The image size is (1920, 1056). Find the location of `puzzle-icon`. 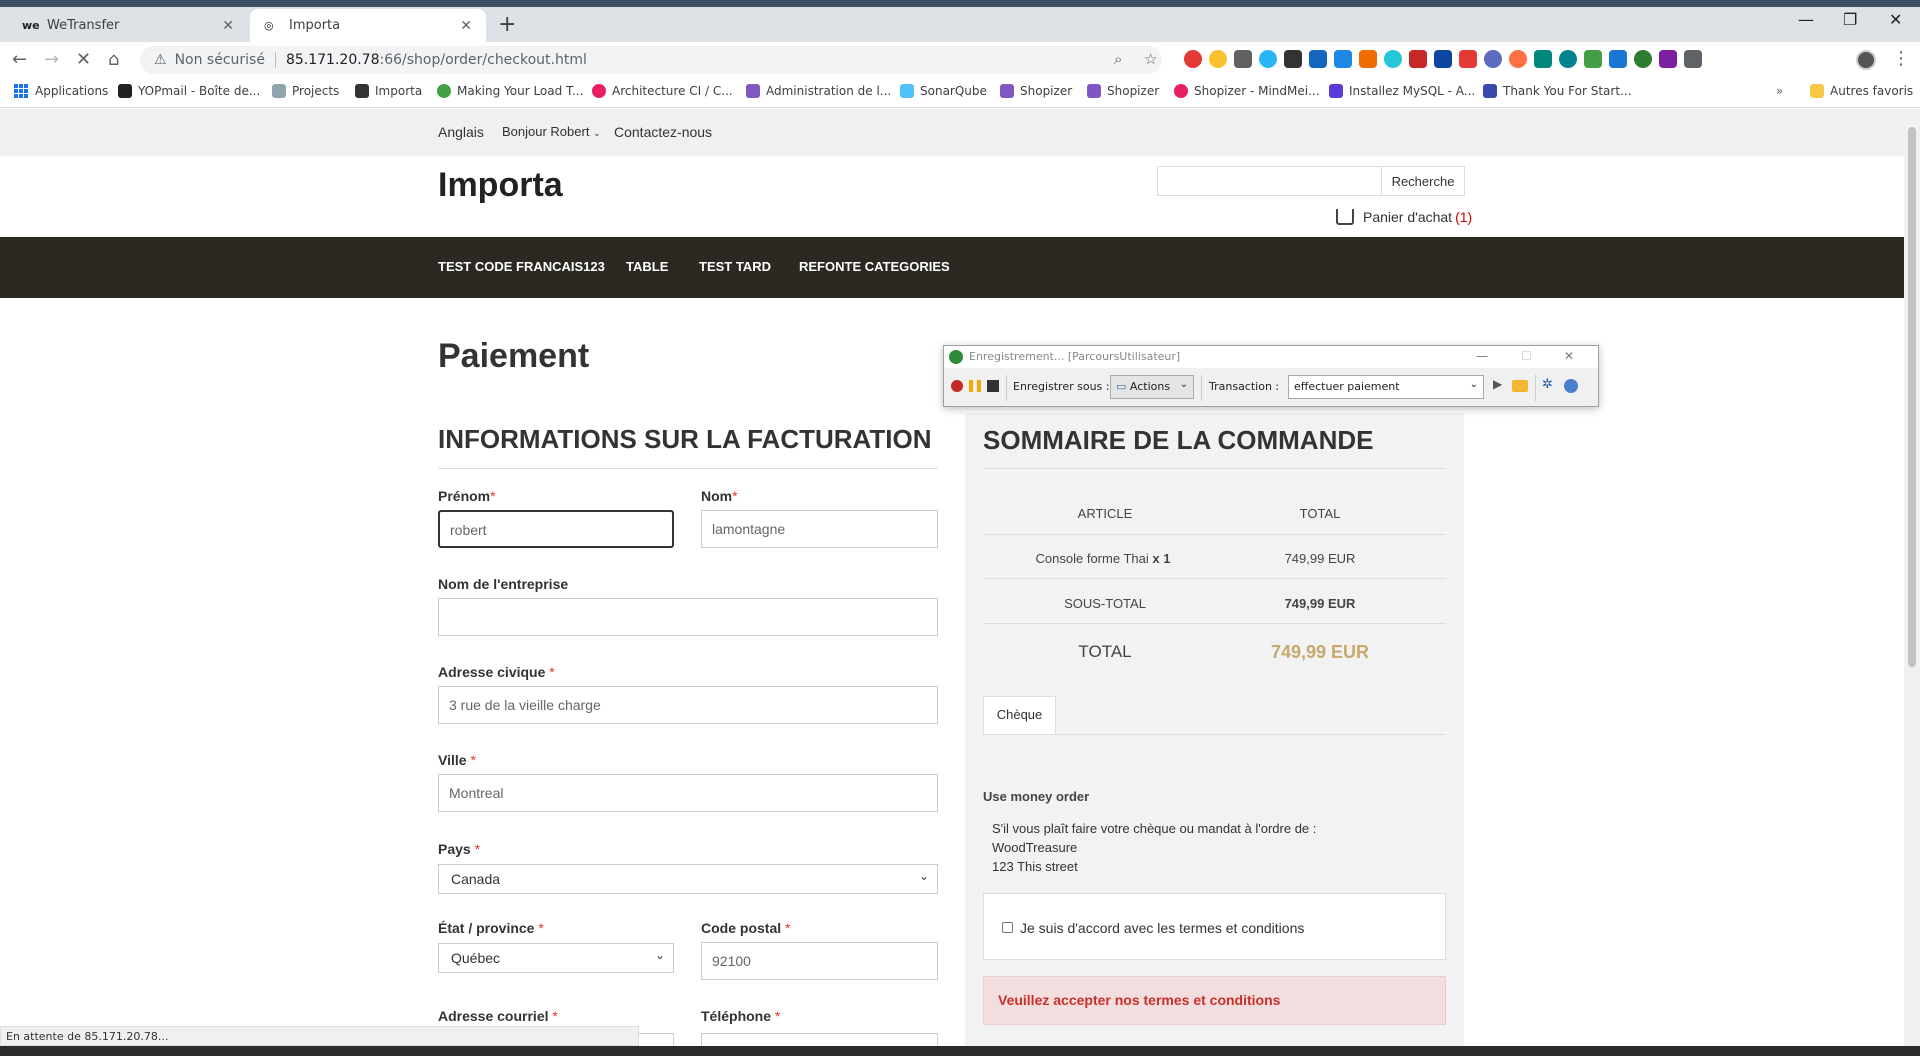

puzzle-icon is located at coordinates (1693, 59).